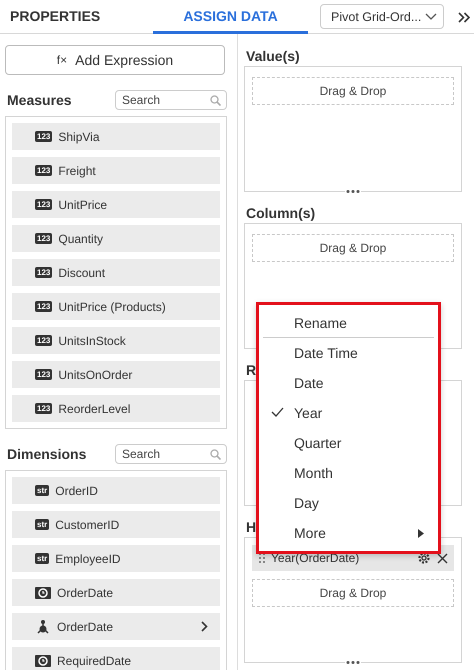 Image resolution: width=474 pixels, height=670 pixels. I want to click on menu-item: Month, so click(348, 473).